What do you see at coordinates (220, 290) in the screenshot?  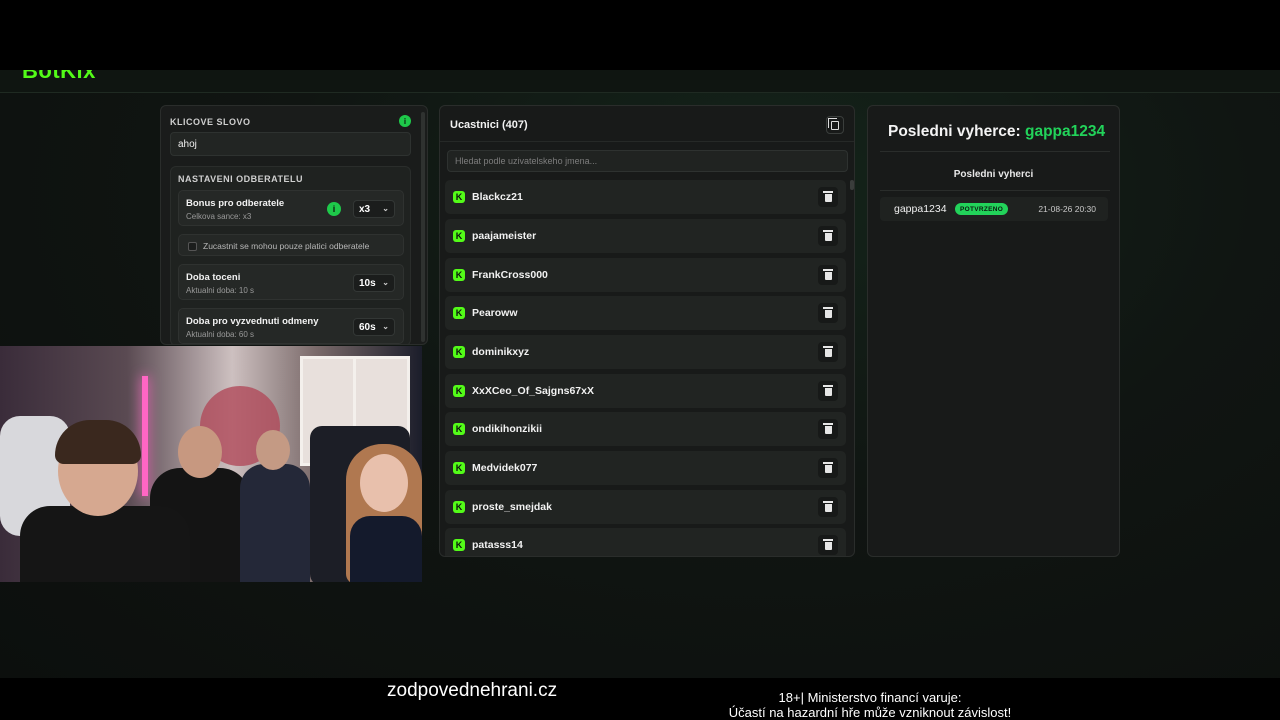 I see `spin-duration-subtitle: Aktualni doba: 10 s` at bounding box center [220, 290].